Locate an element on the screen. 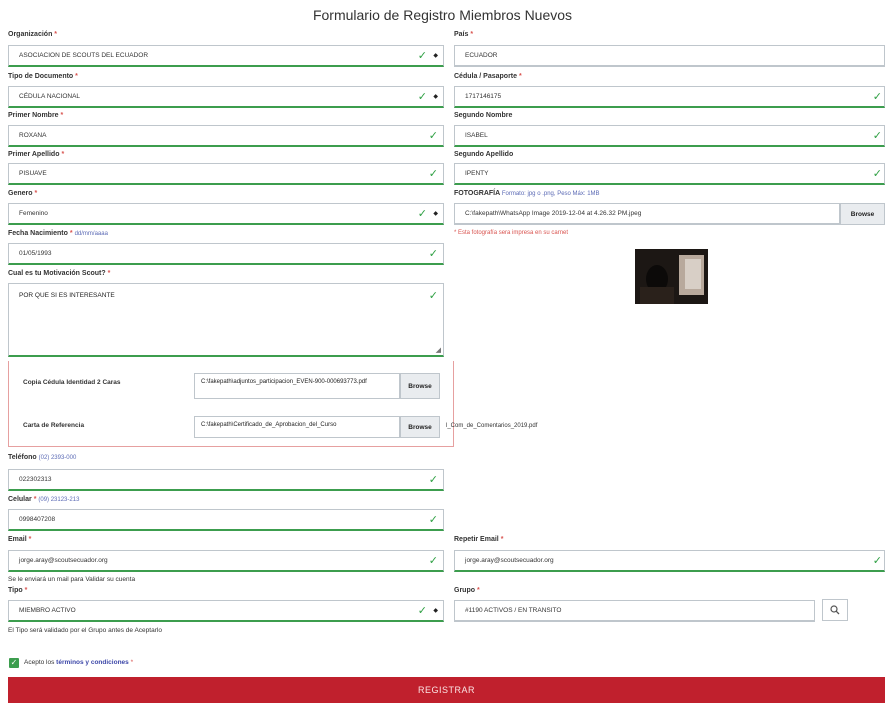 This screenshot has height=703, width=885. organizacion-label: Organización * is located at coordinates (33, 34).